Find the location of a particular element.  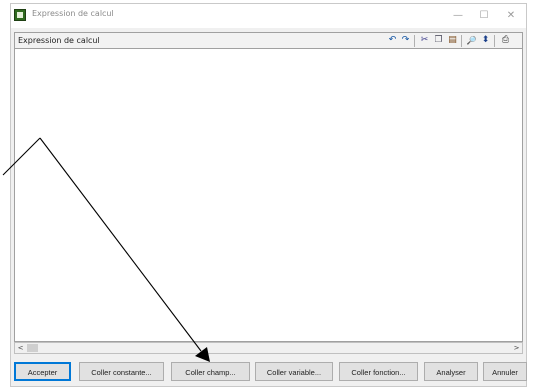

arrow-head is located at coordinates (202, 354).